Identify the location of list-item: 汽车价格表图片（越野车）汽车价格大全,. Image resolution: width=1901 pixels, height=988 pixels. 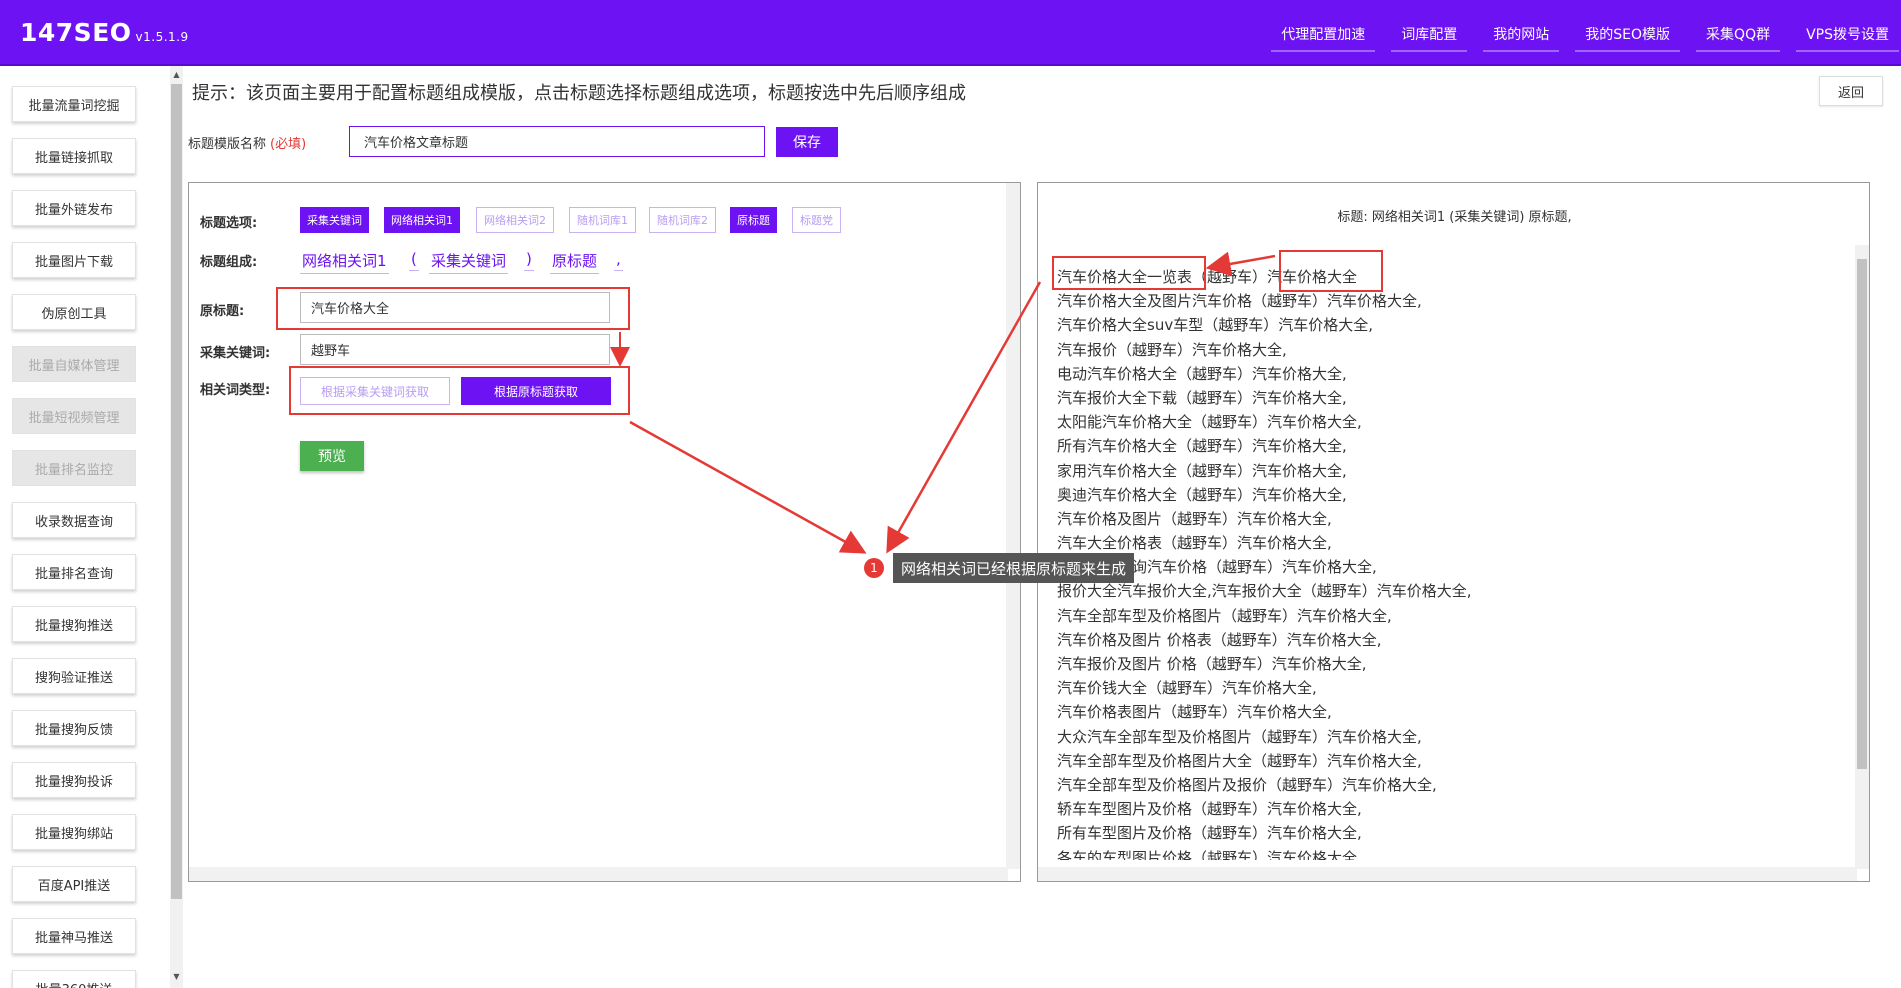
(1194, 712).